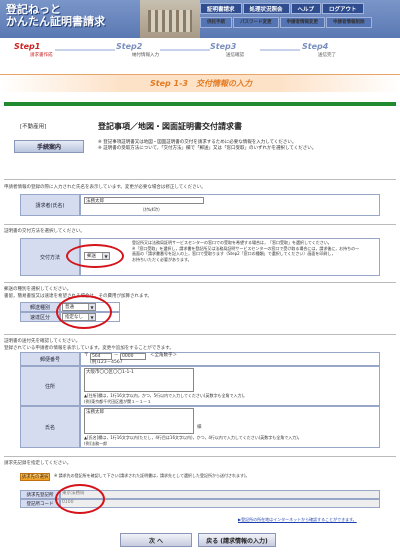 This screenshot has width=400, height=553. Describe the element at coordinates (40, 317) in the screenshot. I see `express-label: 速達区分` at that location.